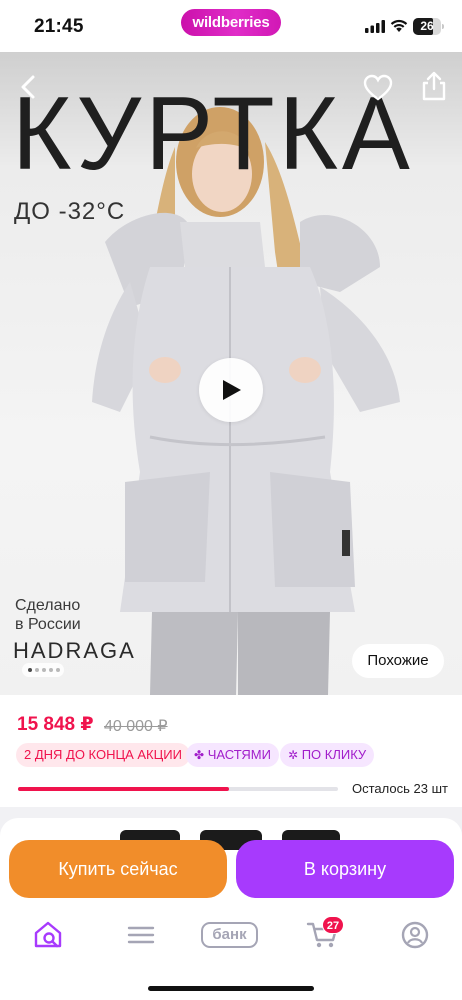 The height and width of the screenshot is (1000, 462). I want to click on home-indicator, so click(231, 988).